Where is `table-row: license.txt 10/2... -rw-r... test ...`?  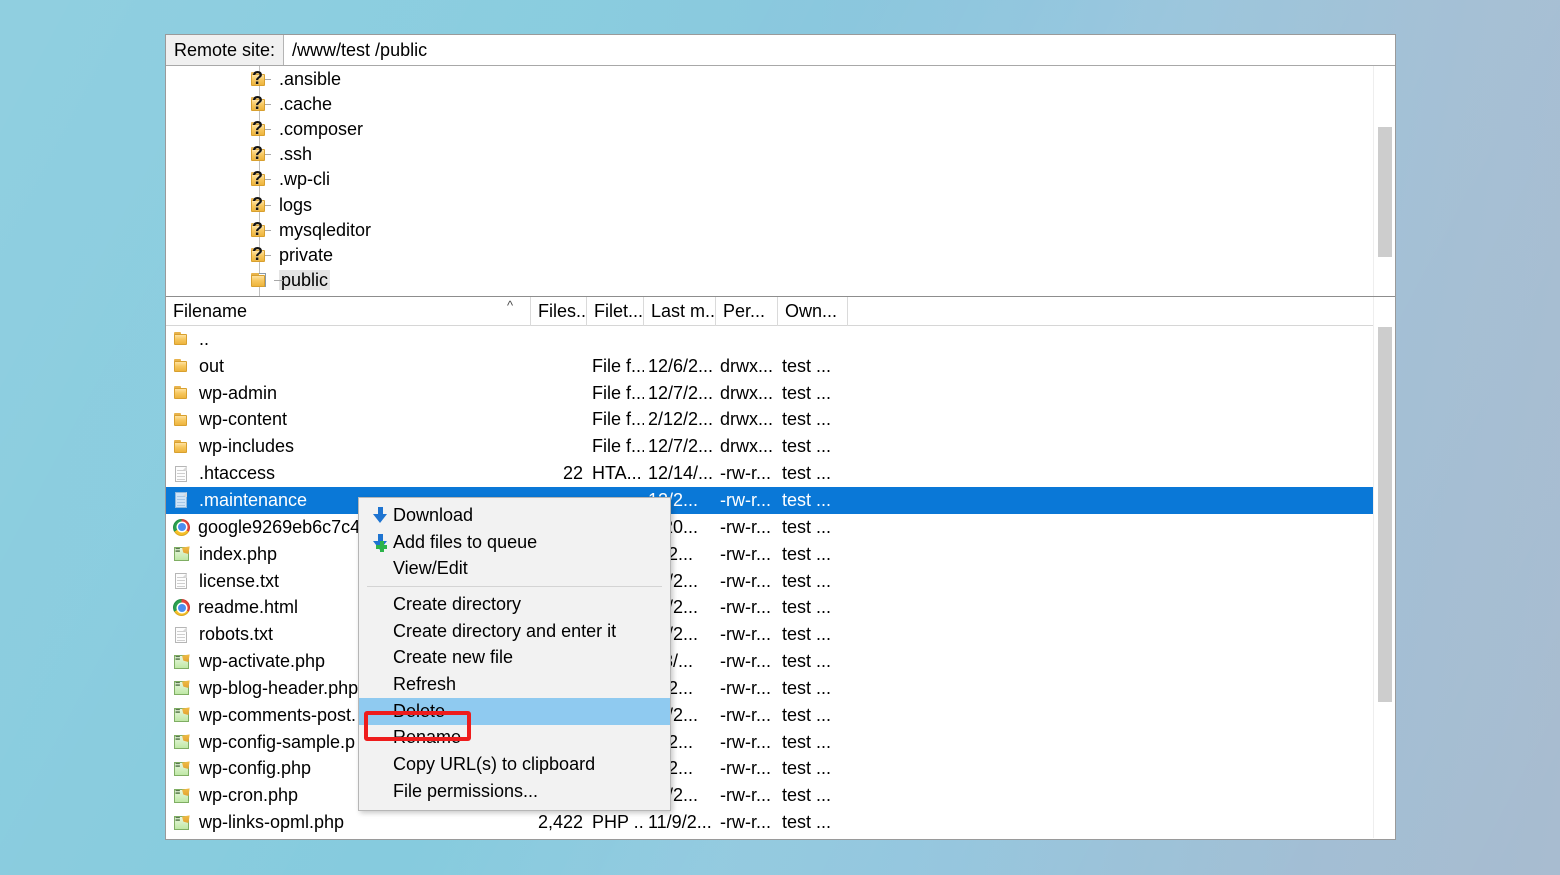 table-row: license.txt 10/2... -rw-r... test ... is located at coordinates (769, 581).